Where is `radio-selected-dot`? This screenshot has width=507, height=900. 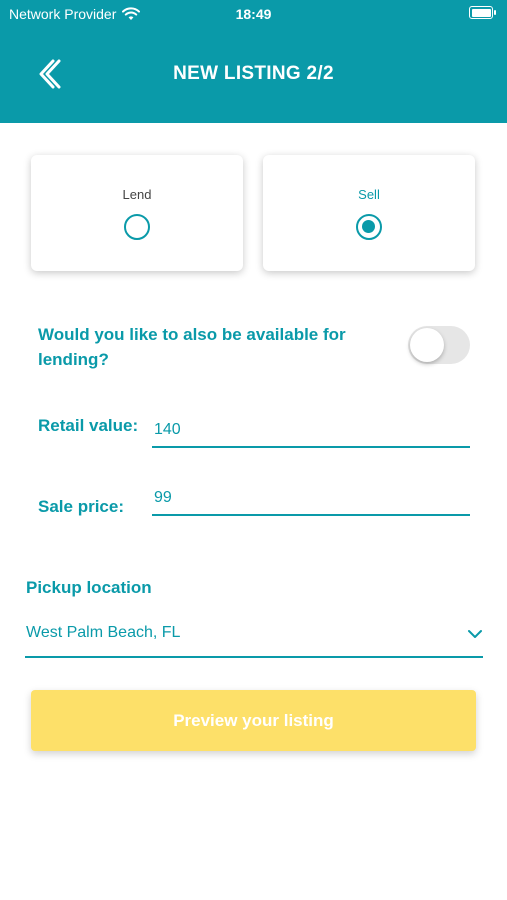 radio-selected-dot is located at coordinates (368, 226).